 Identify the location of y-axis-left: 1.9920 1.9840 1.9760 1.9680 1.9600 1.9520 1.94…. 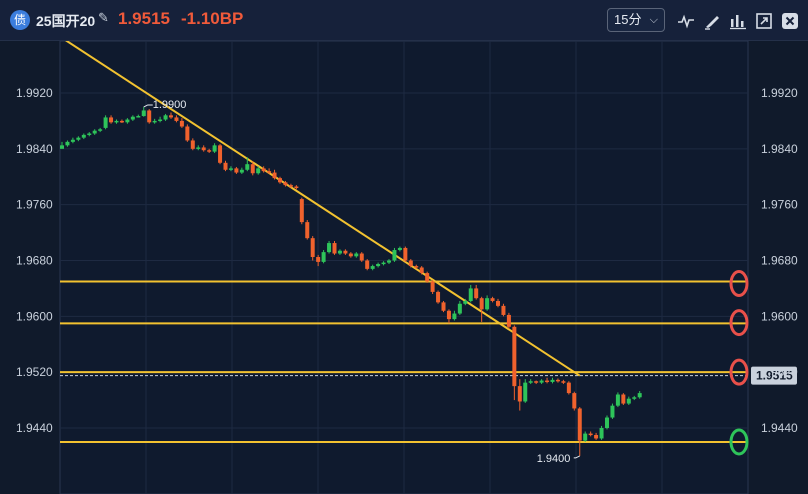
(34, 260).